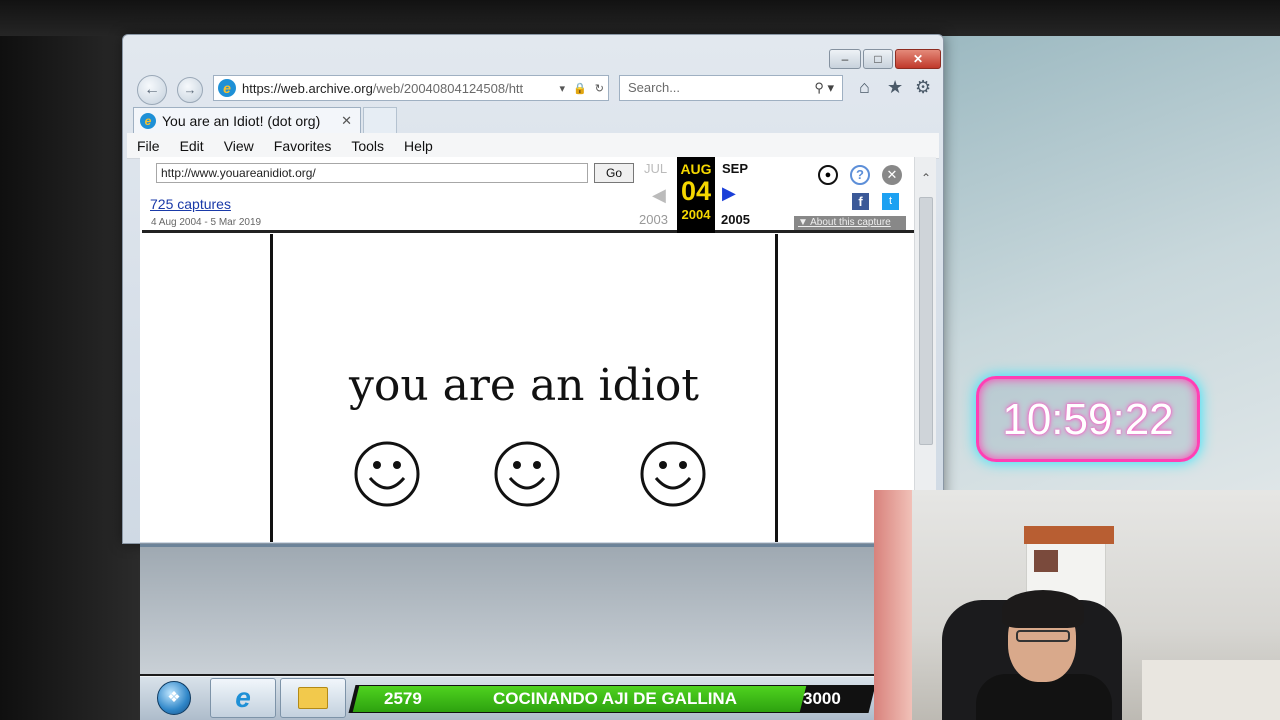 This screenshot has height=720, width=1280. What do you see at coordinates (367, 146) in the screenshot?
I see `menu-tools: Tools` at bounding box center [367, 146].